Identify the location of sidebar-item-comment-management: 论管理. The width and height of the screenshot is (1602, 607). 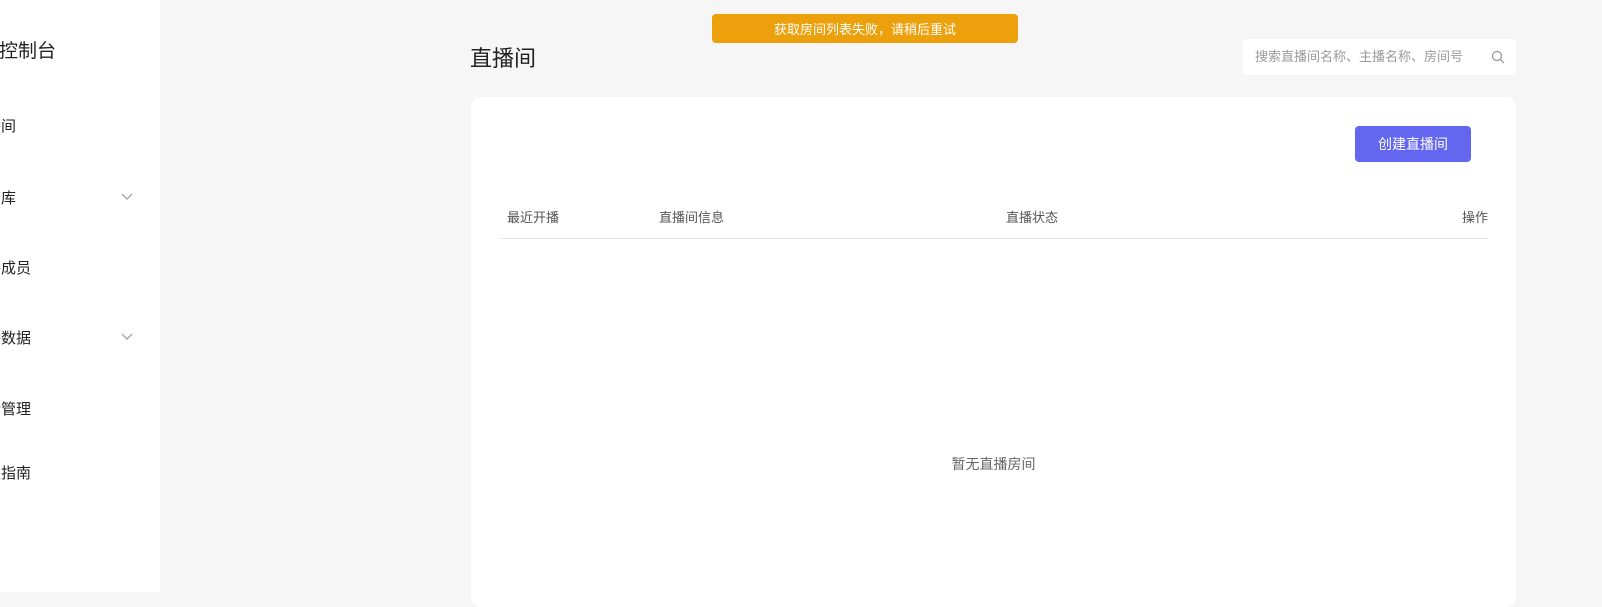
(68, 408).